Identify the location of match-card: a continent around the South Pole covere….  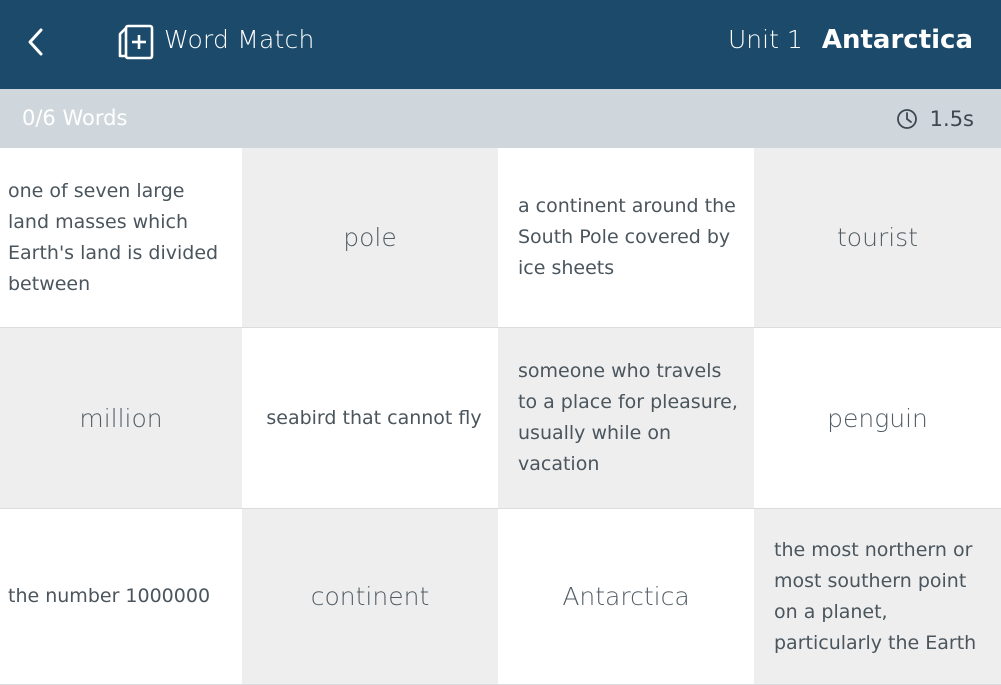
(626, 238).